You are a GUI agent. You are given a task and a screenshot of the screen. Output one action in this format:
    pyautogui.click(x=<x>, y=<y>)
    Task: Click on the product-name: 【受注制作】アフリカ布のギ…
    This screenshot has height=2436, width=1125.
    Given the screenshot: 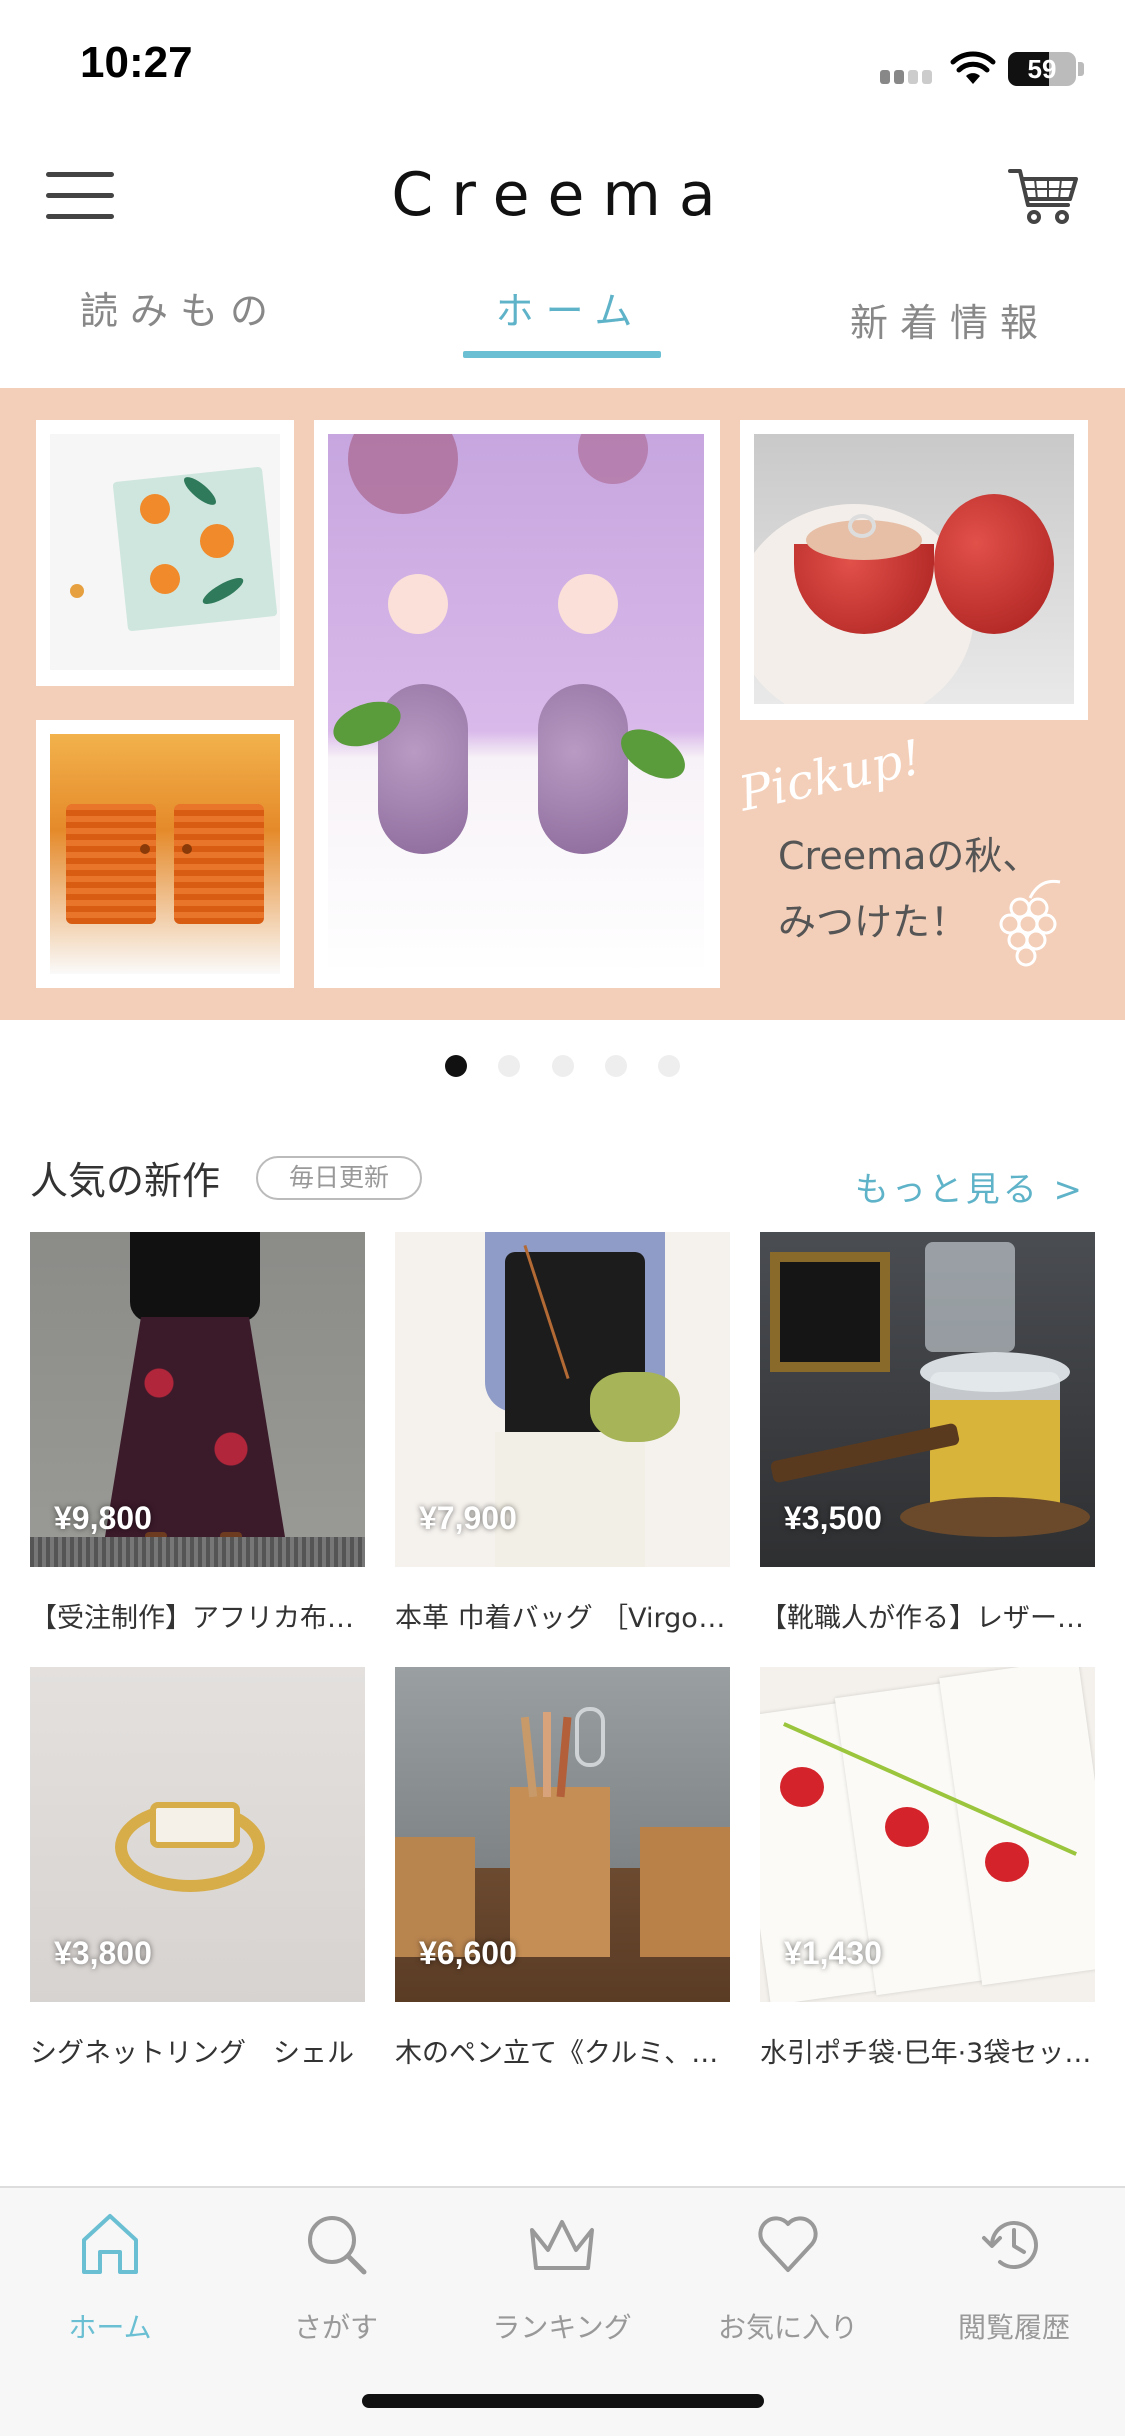 What is the action you would take?
    pyautogui.click(x=197, y=1618)
    